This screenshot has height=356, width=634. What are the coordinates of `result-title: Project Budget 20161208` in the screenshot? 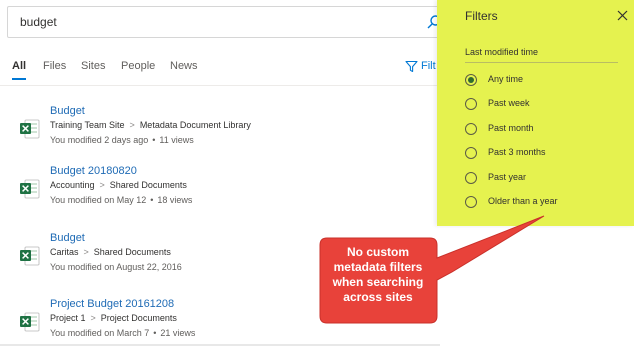 It's located at (112, 304).